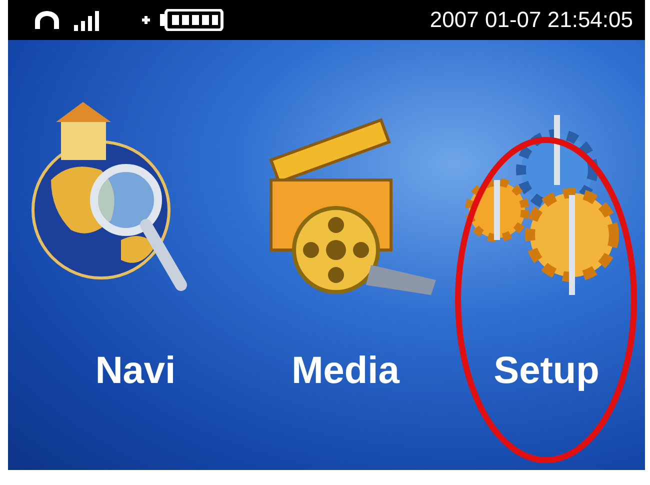  Describe the element at coordinates (346, 371) in the screenshot. I see `menu-label: Media` at that location.